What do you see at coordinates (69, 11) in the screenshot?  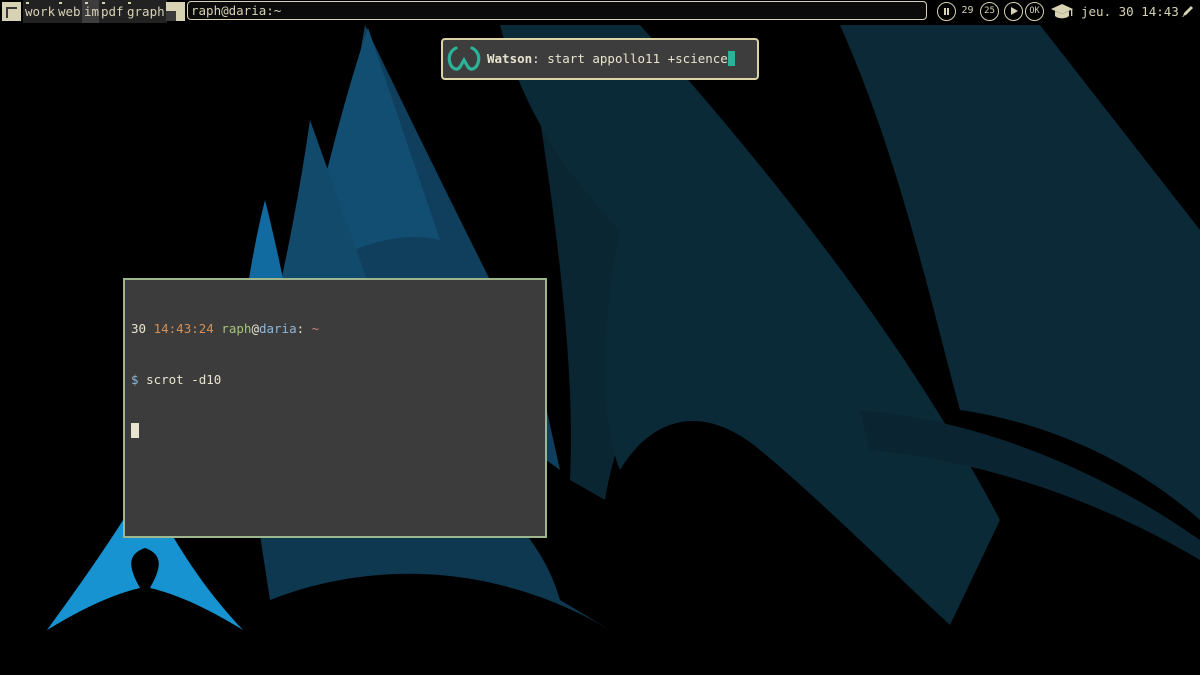 I see `workspace-web: web` at bounding box center [69, 11].